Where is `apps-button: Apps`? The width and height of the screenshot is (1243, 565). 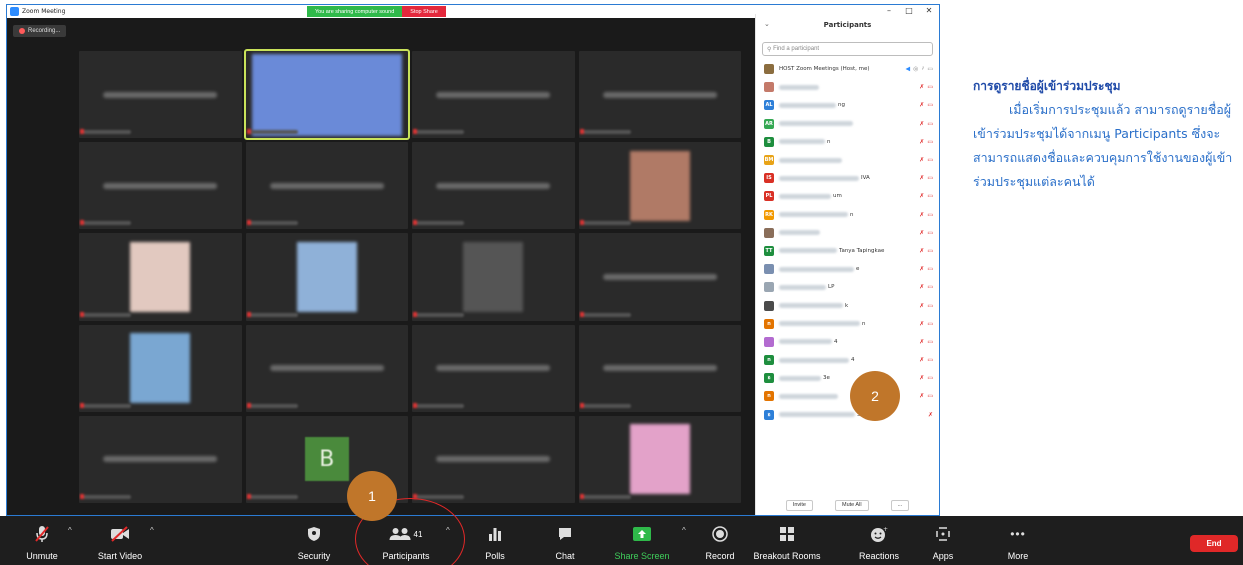
apps-button: Apps is located at coordinates (943, 540).